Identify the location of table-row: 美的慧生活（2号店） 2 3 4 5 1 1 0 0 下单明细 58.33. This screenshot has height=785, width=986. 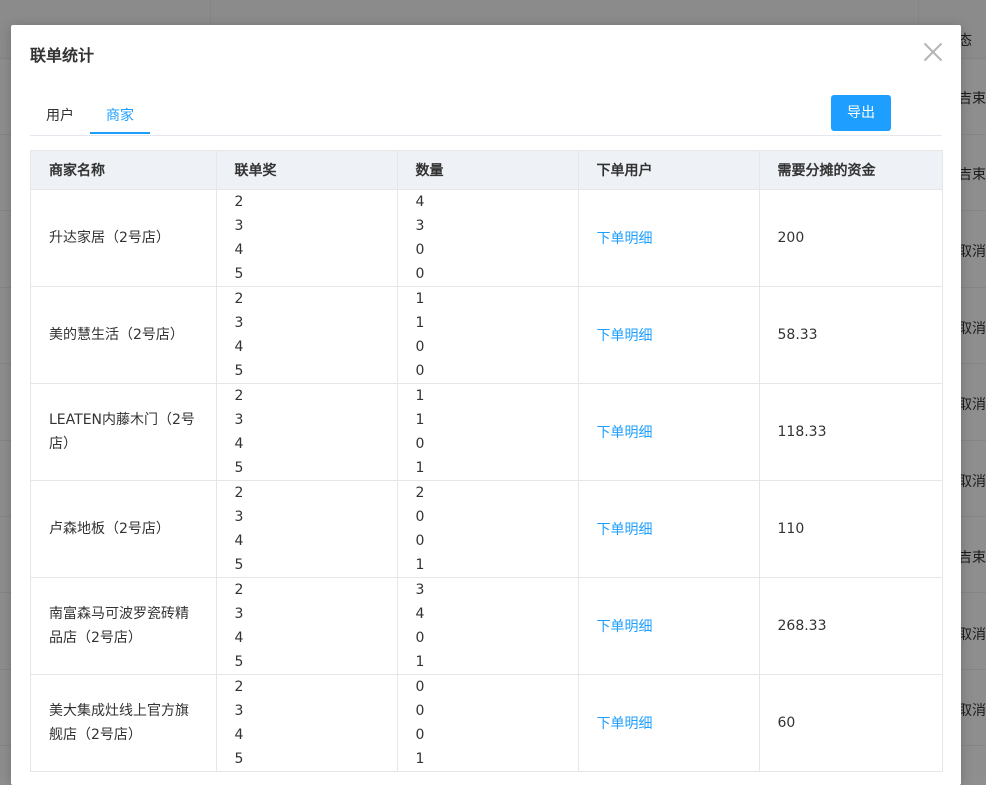
(486, 335).